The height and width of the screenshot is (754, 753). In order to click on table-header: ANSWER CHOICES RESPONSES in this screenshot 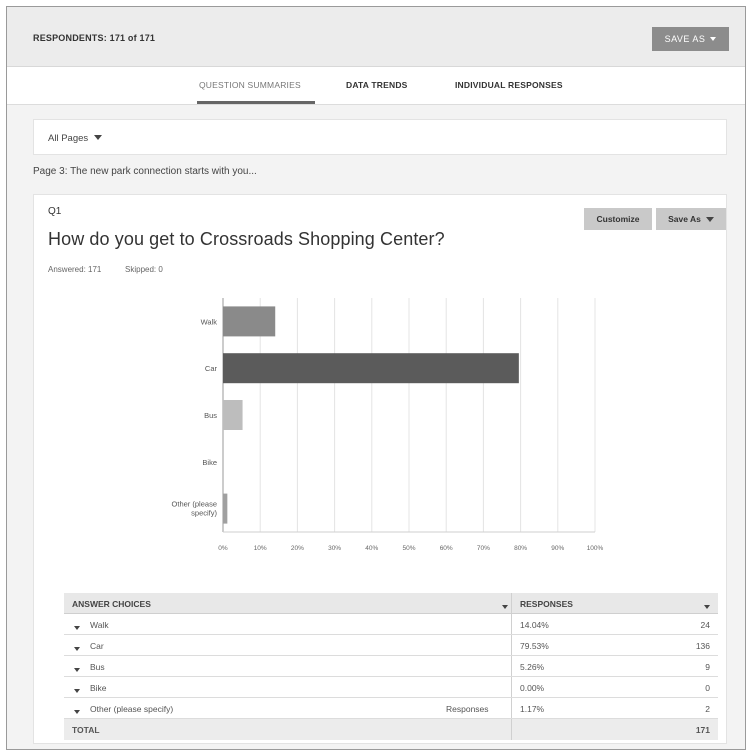, I will do `click(391, 603)`.